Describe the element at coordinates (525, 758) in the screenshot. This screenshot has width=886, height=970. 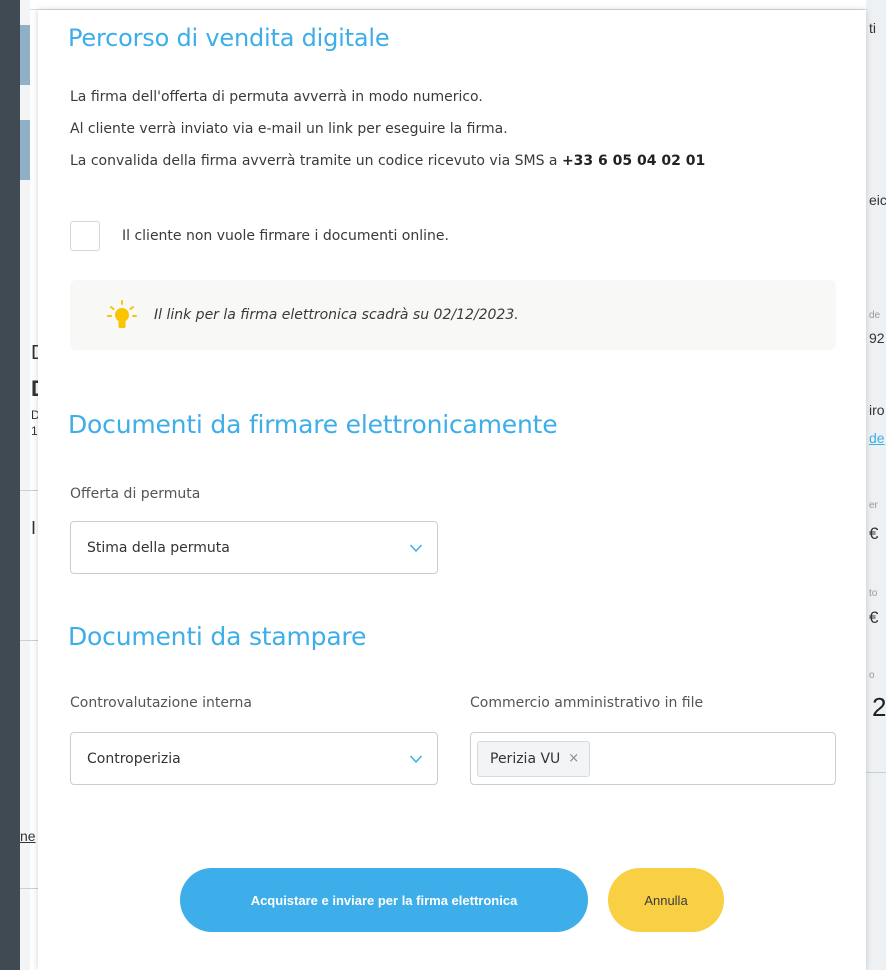
I see `chip-label: Perizia VU` at that location.